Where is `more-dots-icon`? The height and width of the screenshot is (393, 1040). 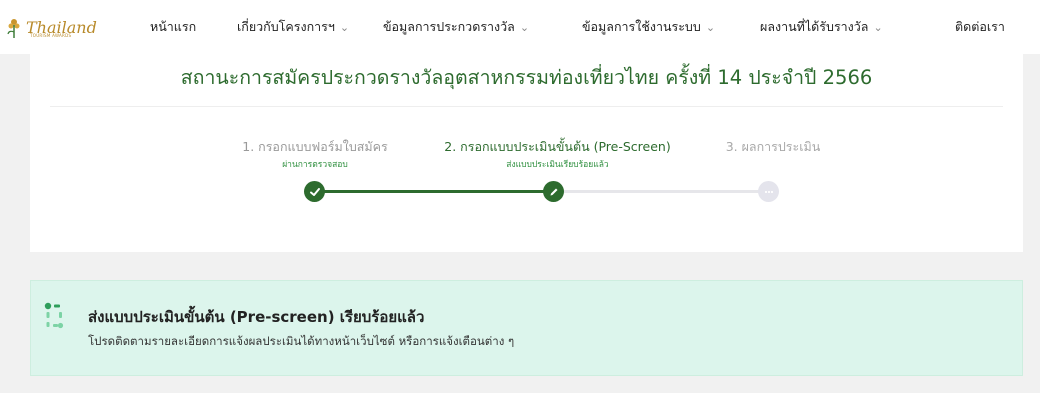
more-dots-icon is located at coordinates (768, 191).